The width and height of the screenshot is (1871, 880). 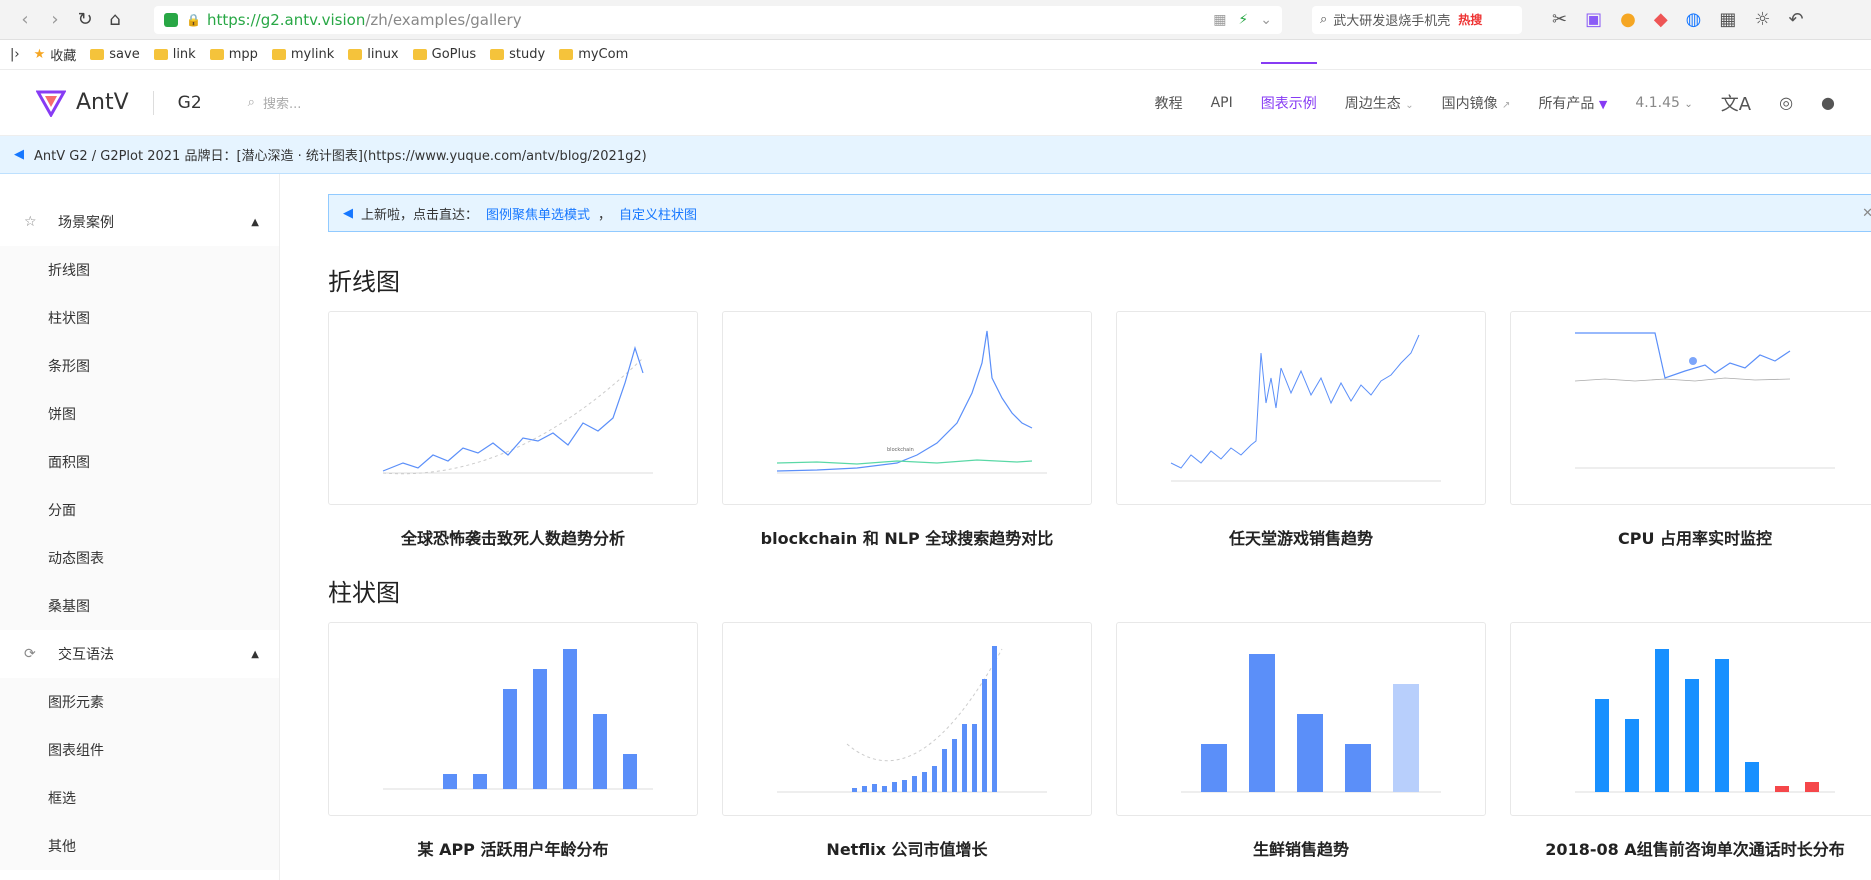 I want to click on nav-examples: 图表示例, so click(x=1288, y=87).